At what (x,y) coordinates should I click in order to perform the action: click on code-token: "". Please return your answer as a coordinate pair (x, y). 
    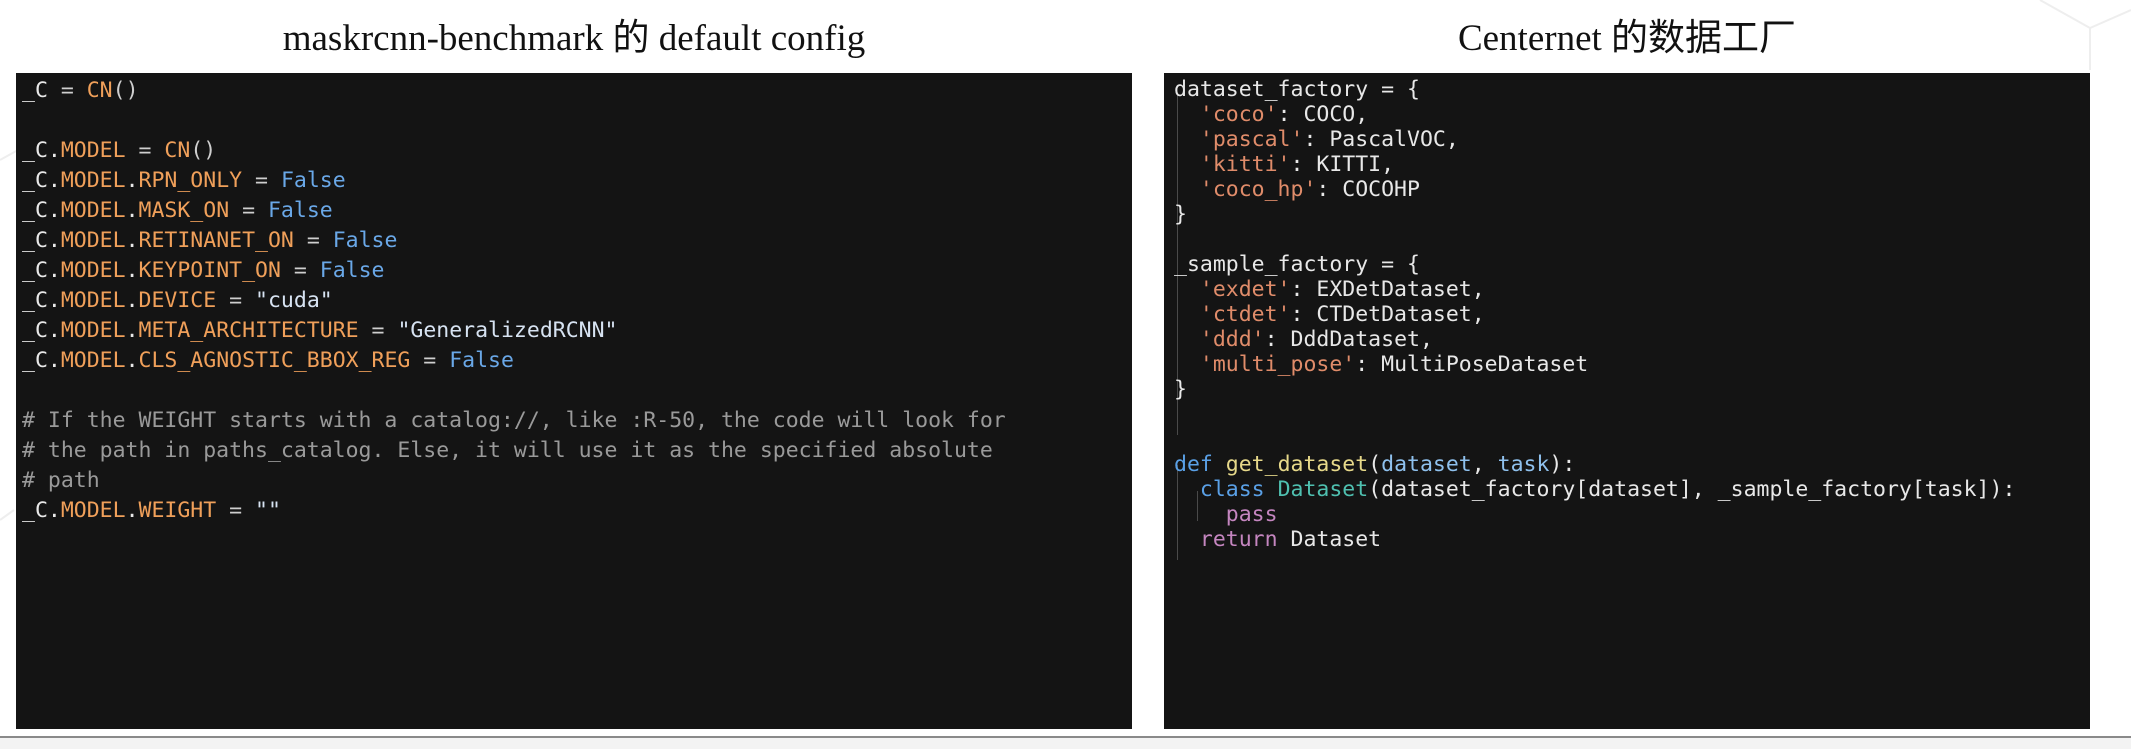
    Looking at the image, I should click on (268, 510).